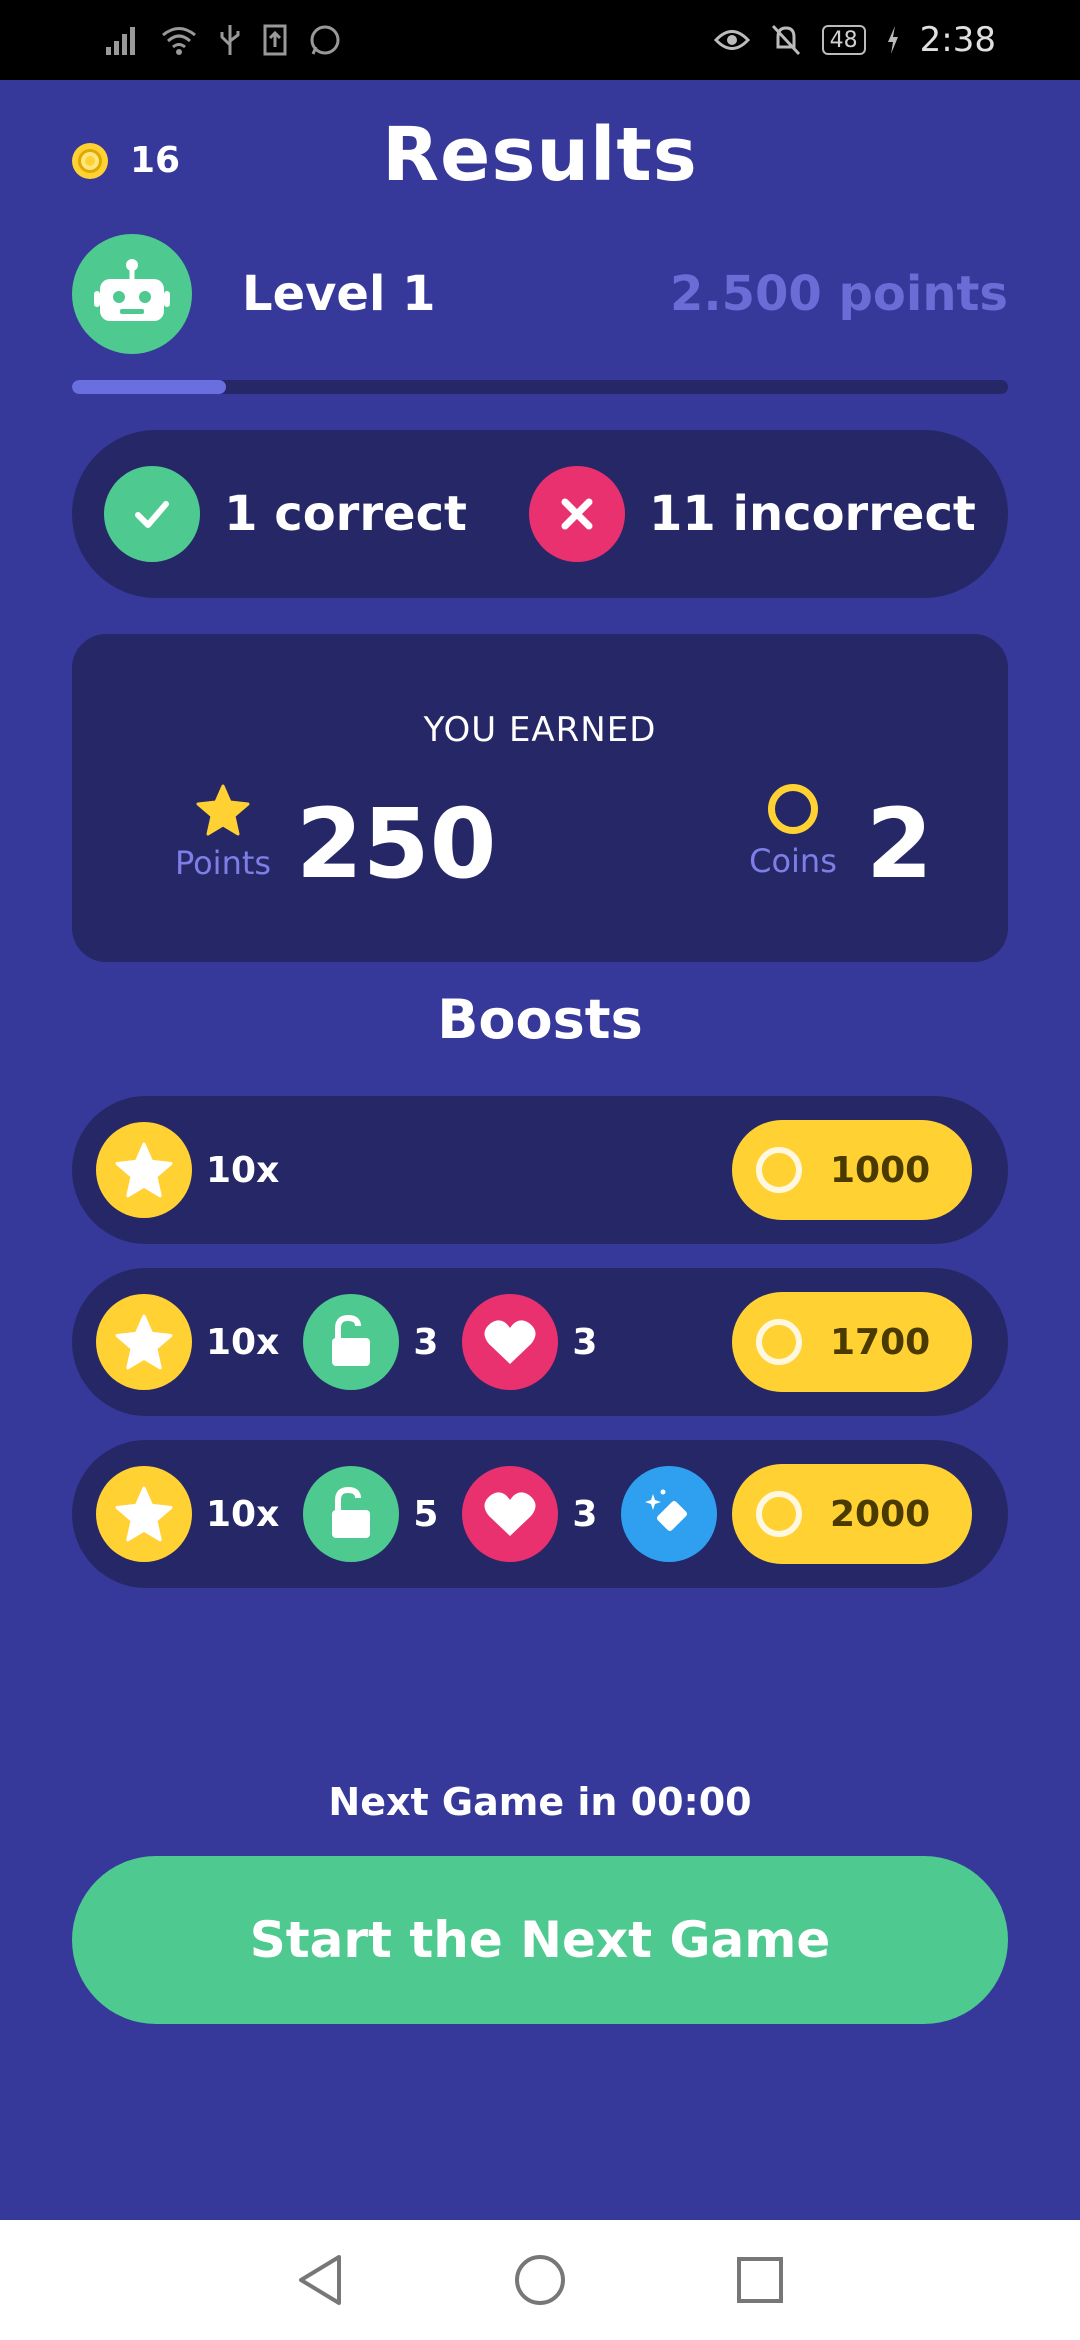  I want to click on upload-icon, so click(275, 40).